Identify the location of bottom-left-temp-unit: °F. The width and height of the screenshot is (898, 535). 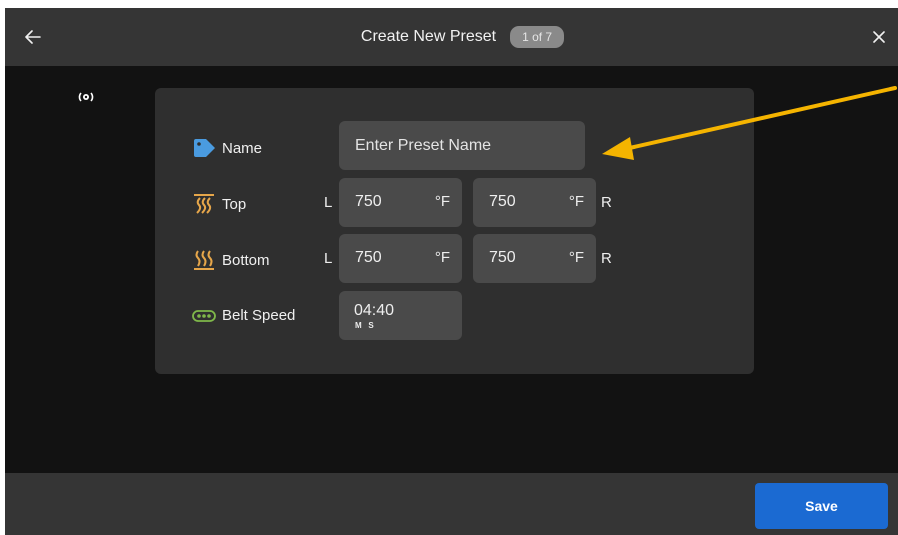
(442, 257).